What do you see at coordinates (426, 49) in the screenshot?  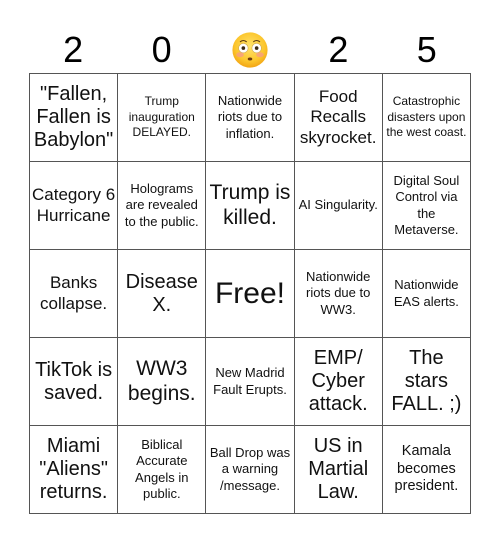 I see `header-letter-5: 5` at bounding box center [426, 49].